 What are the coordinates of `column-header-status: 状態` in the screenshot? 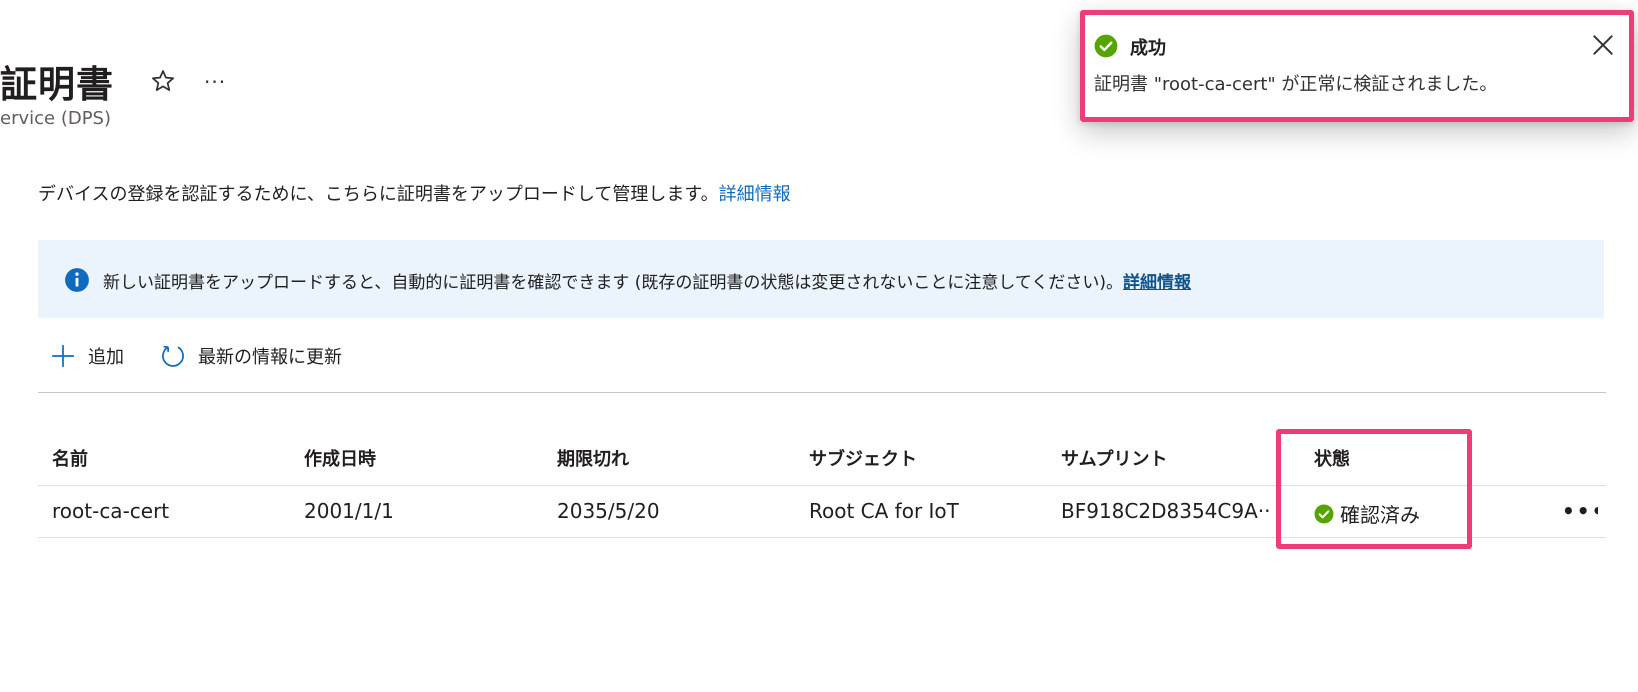 It's located at (1414, 458).